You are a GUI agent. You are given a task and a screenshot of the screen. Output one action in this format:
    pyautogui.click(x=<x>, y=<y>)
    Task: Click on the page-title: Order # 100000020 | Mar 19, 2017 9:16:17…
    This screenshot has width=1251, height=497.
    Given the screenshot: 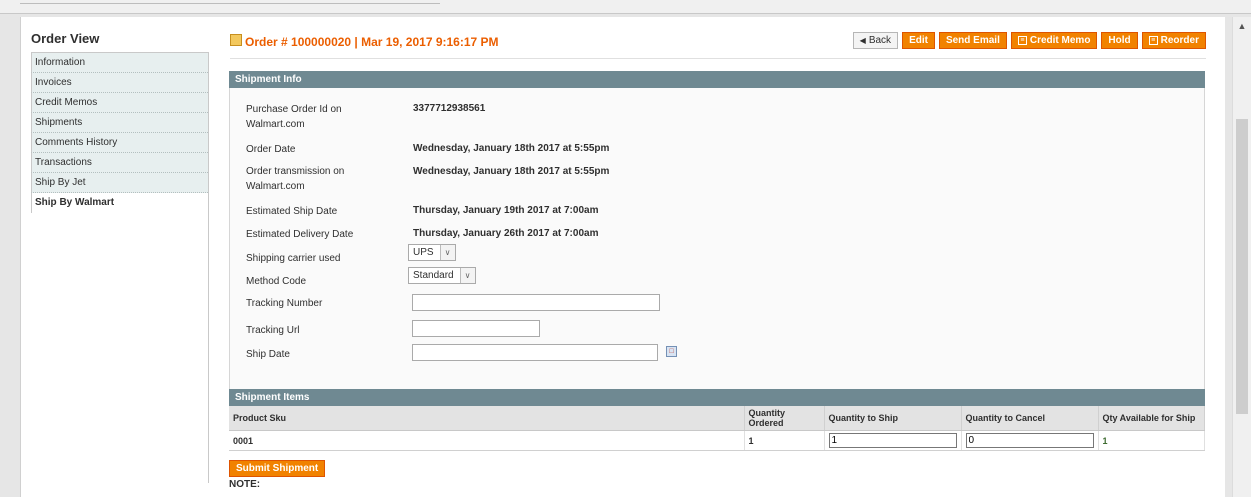 What is the action you would take?
    pyautogui.click(x=372, y=42)
    